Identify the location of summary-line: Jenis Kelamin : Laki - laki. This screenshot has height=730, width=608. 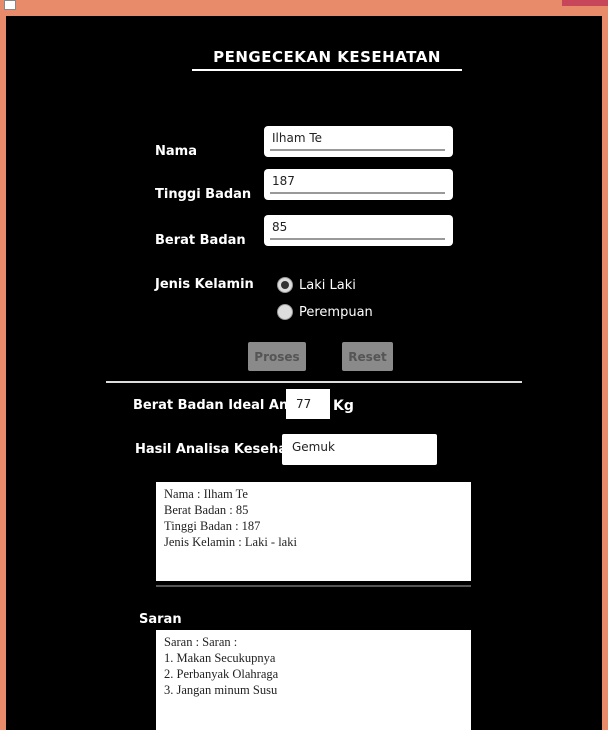
(230, 542).